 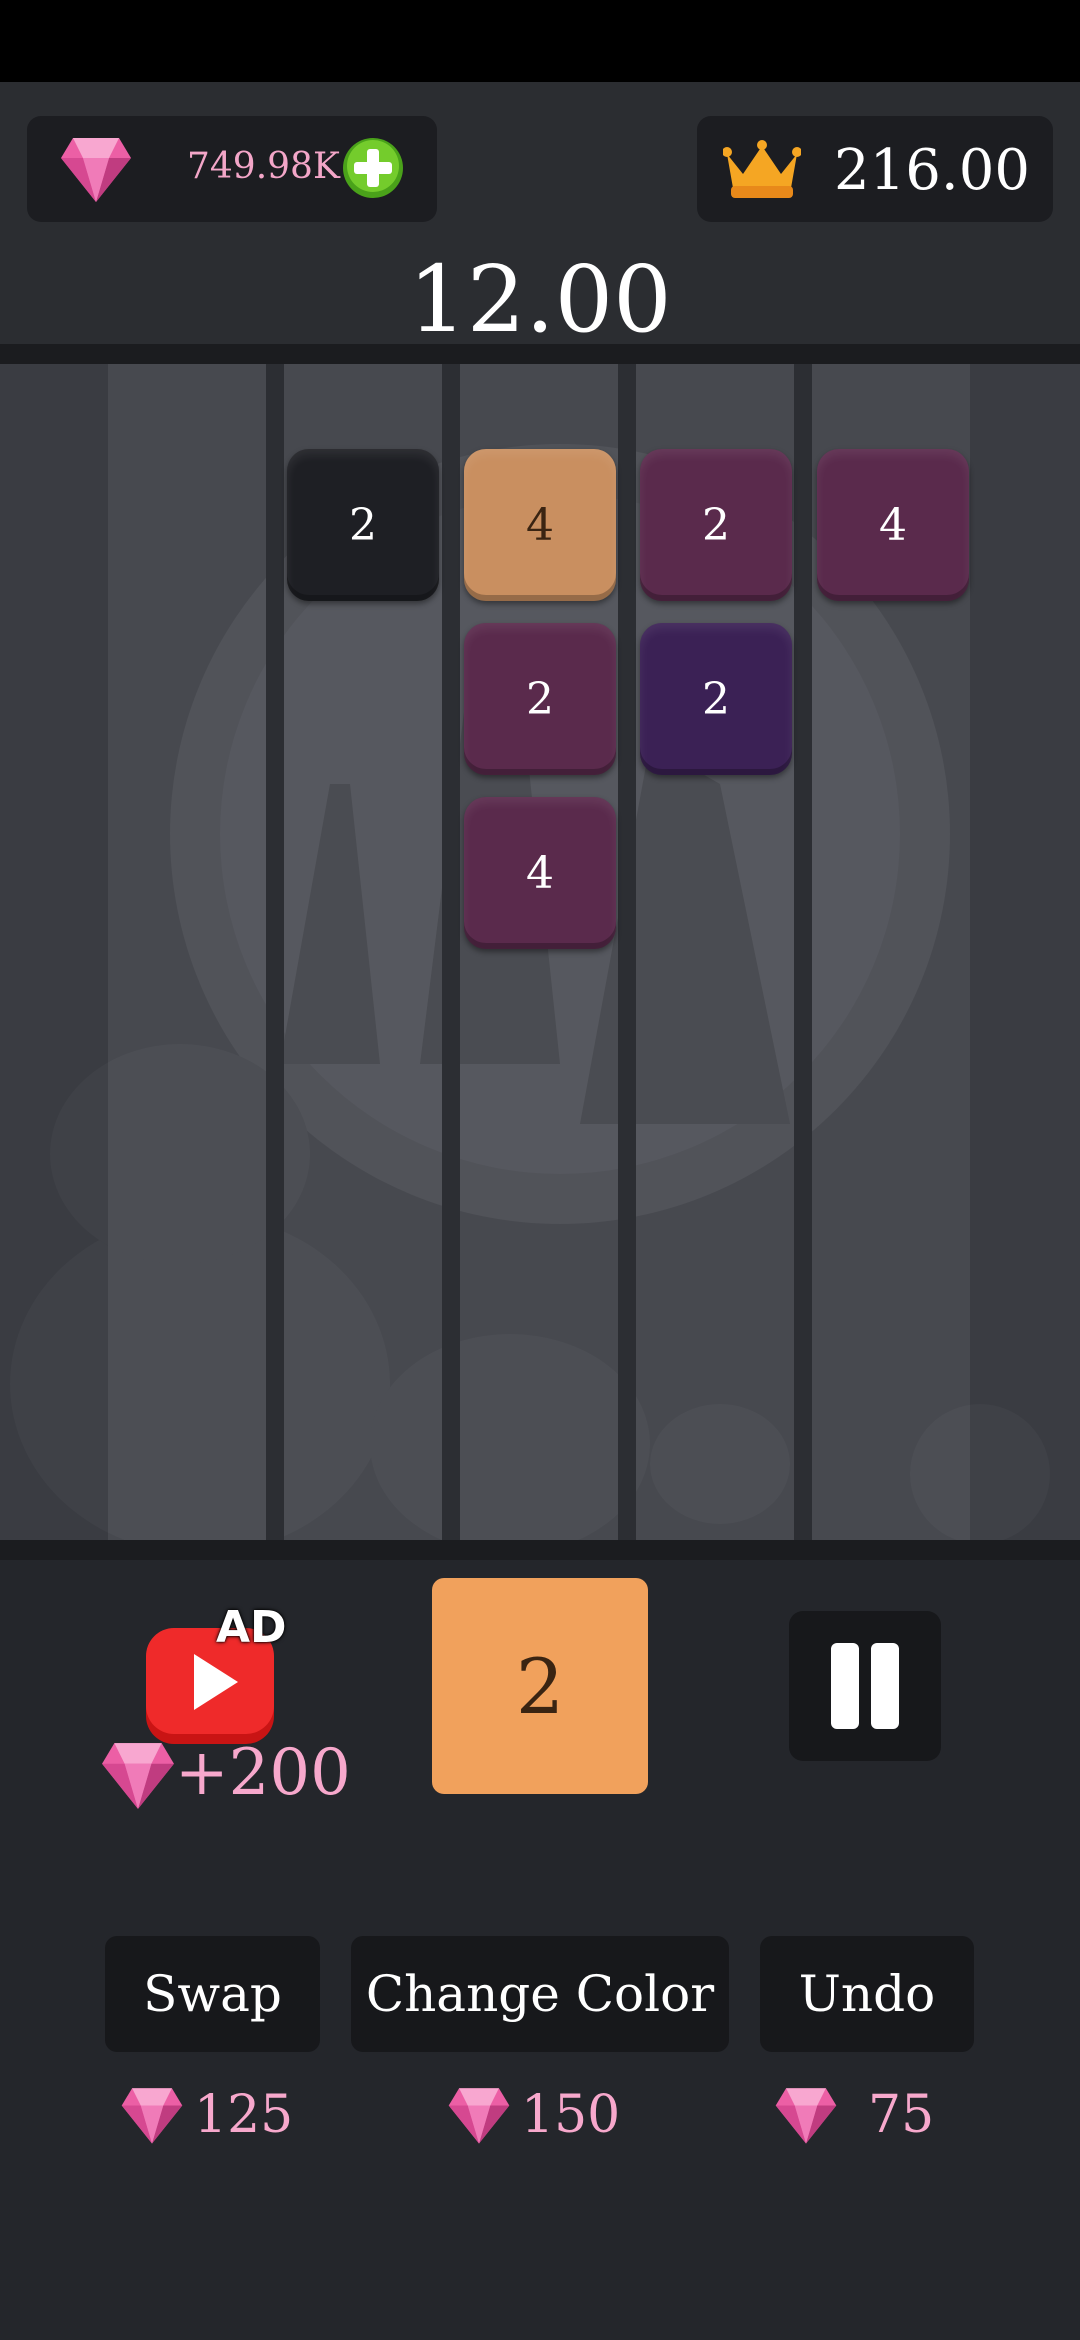 I want to click on change-color-button: Change Color, so click(x=540, y=1994).